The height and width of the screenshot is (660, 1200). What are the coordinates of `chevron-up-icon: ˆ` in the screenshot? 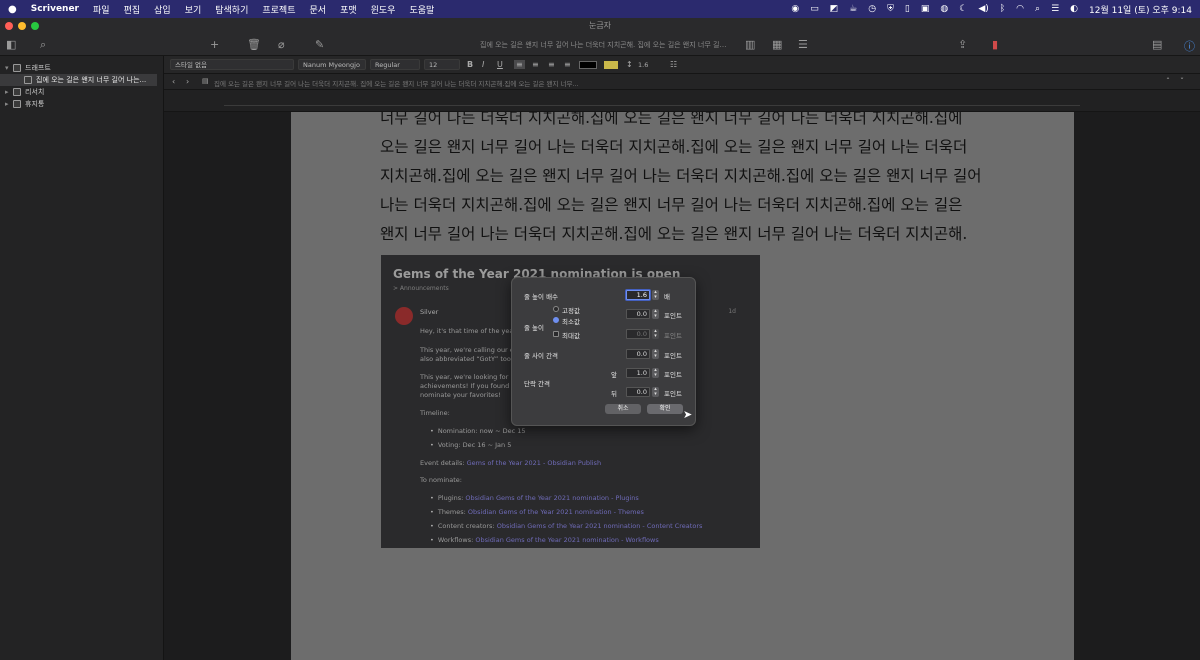 It's located at (1168, 81).